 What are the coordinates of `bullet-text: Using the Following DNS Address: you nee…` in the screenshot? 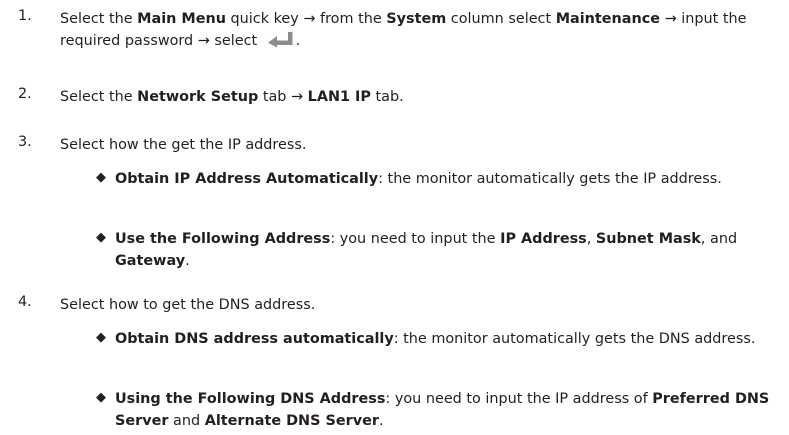 It's located at (442, 410).